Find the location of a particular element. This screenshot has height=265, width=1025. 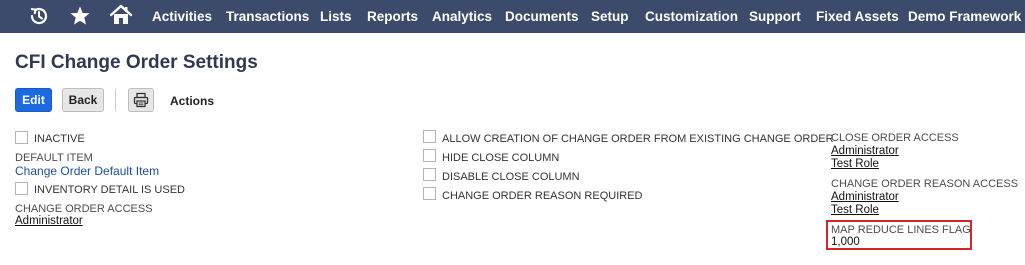

hide-close-column-checkbox is located at coordinates (429, 155).